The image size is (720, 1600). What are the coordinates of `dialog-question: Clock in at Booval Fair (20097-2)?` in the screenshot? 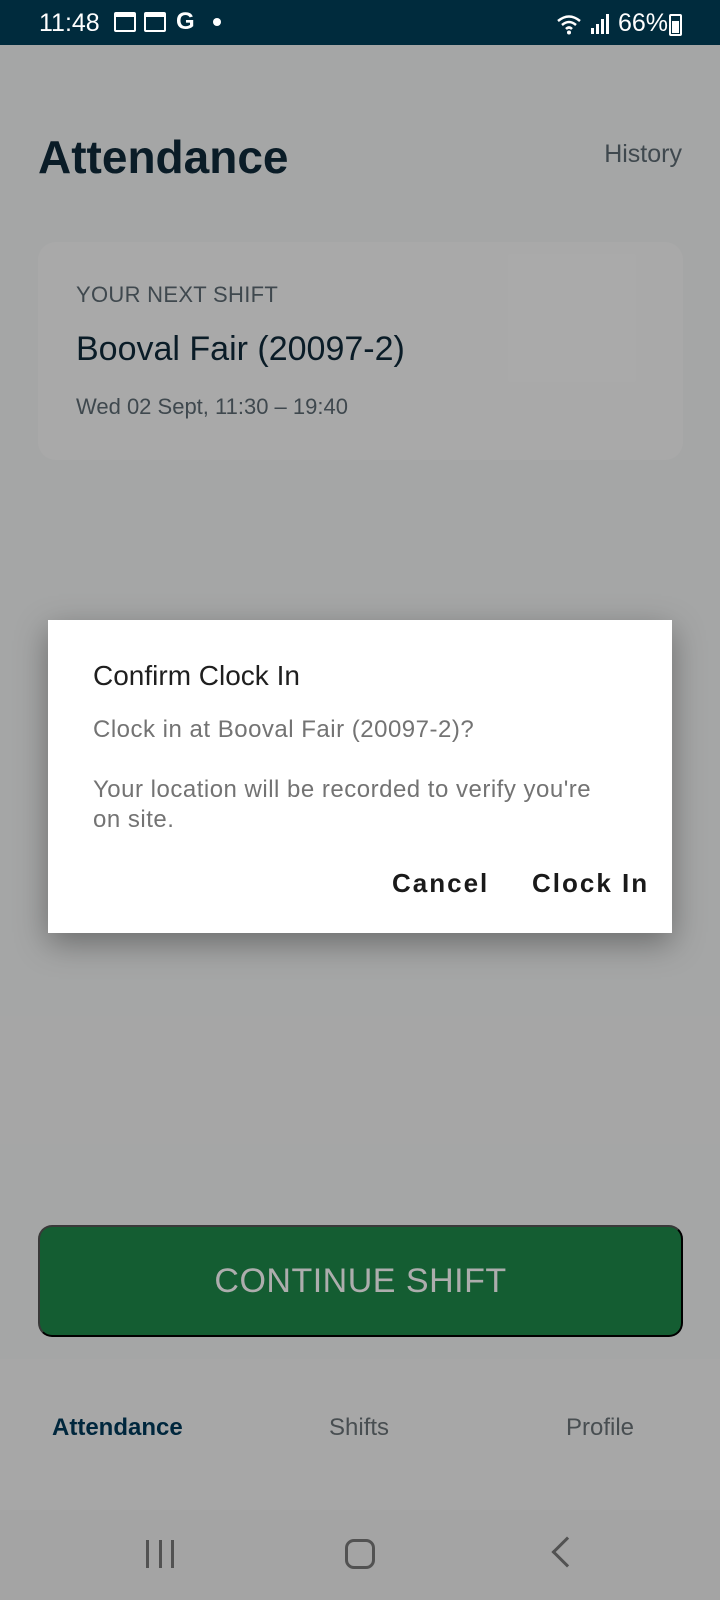 It's located at (284, 729).